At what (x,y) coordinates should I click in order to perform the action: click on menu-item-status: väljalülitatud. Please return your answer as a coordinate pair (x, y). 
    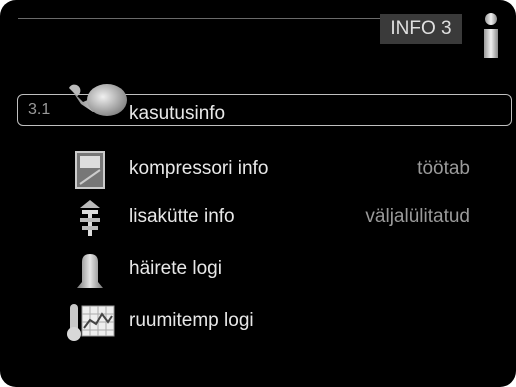
    Looking at the image, I should click on (417, 216).